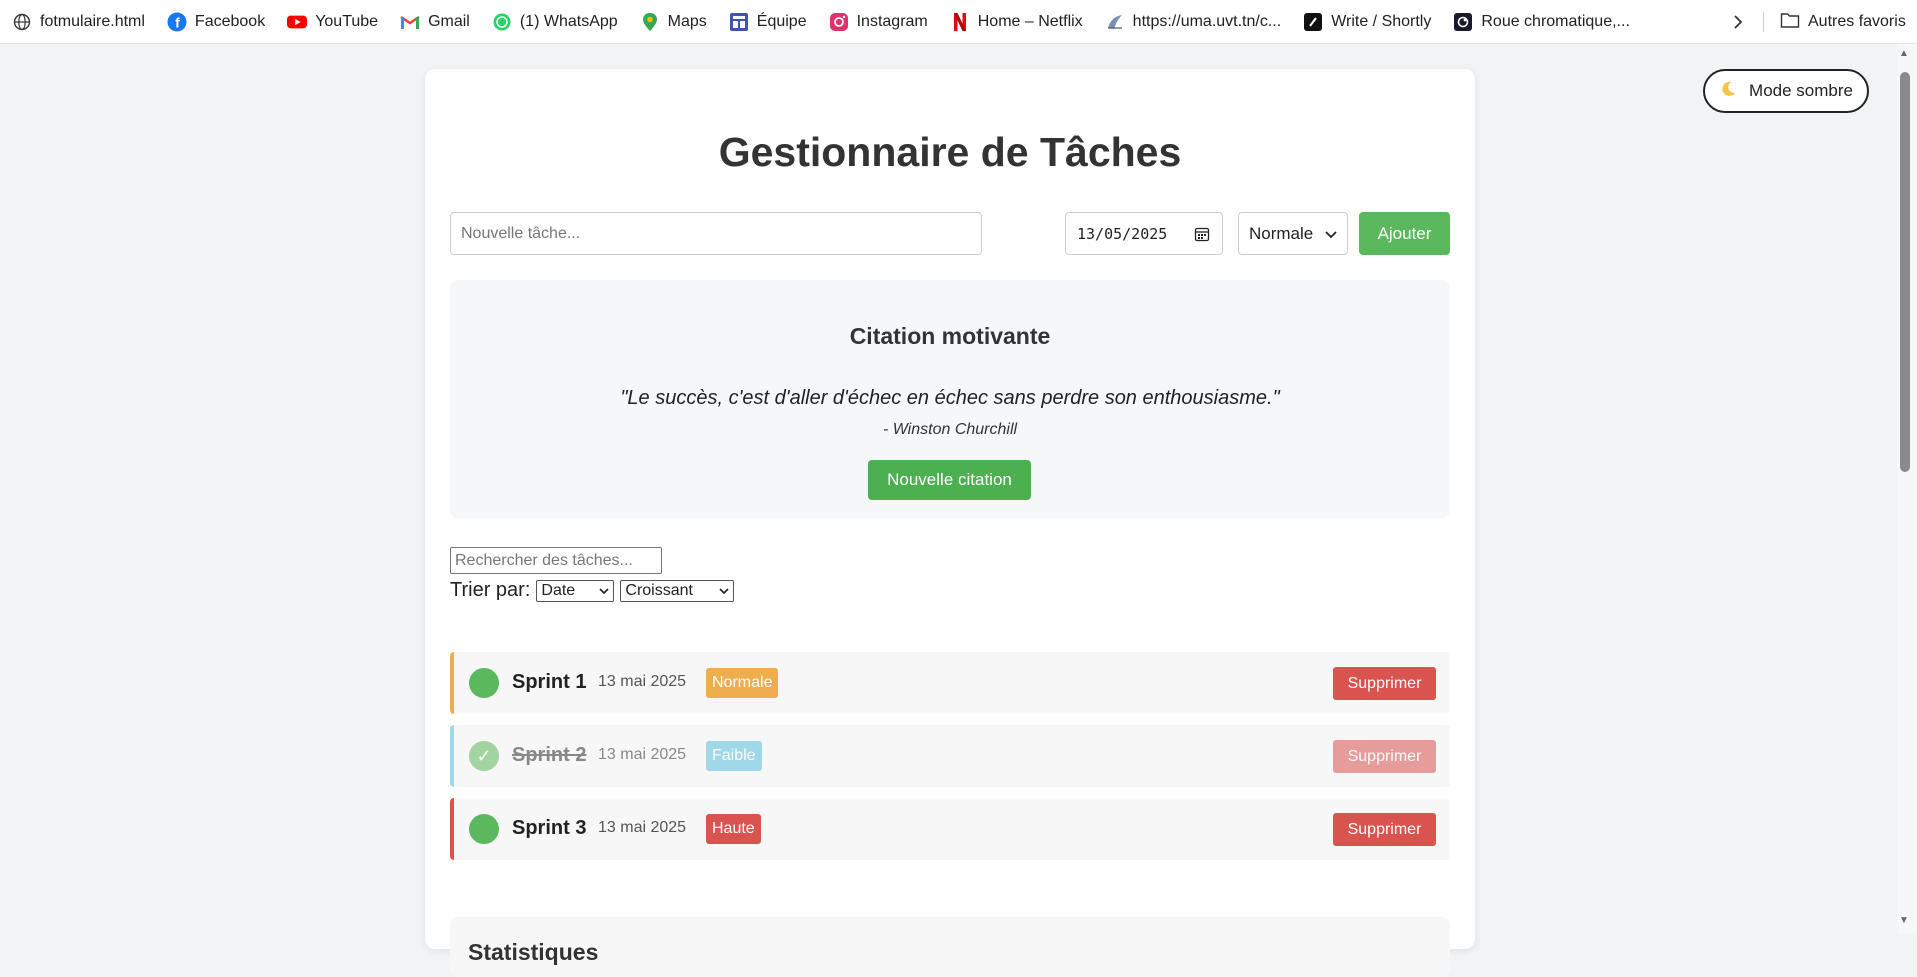 Image resolution: width=1917 pixels, height=977 pixels. What do you see at coordinates (92, 21) in the screenshot?
I see `bookmark-label: fotmulaire.html` at bounding box center [92, 21].